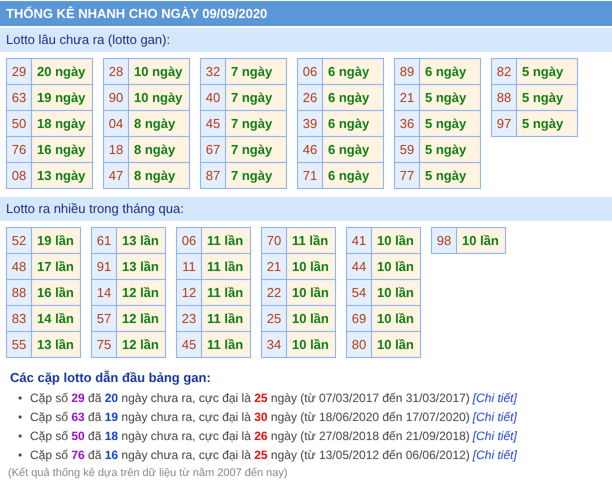 The width and height of the screenshot is (612, 483). I want to click on number-cell: 88, so click(19, 293).